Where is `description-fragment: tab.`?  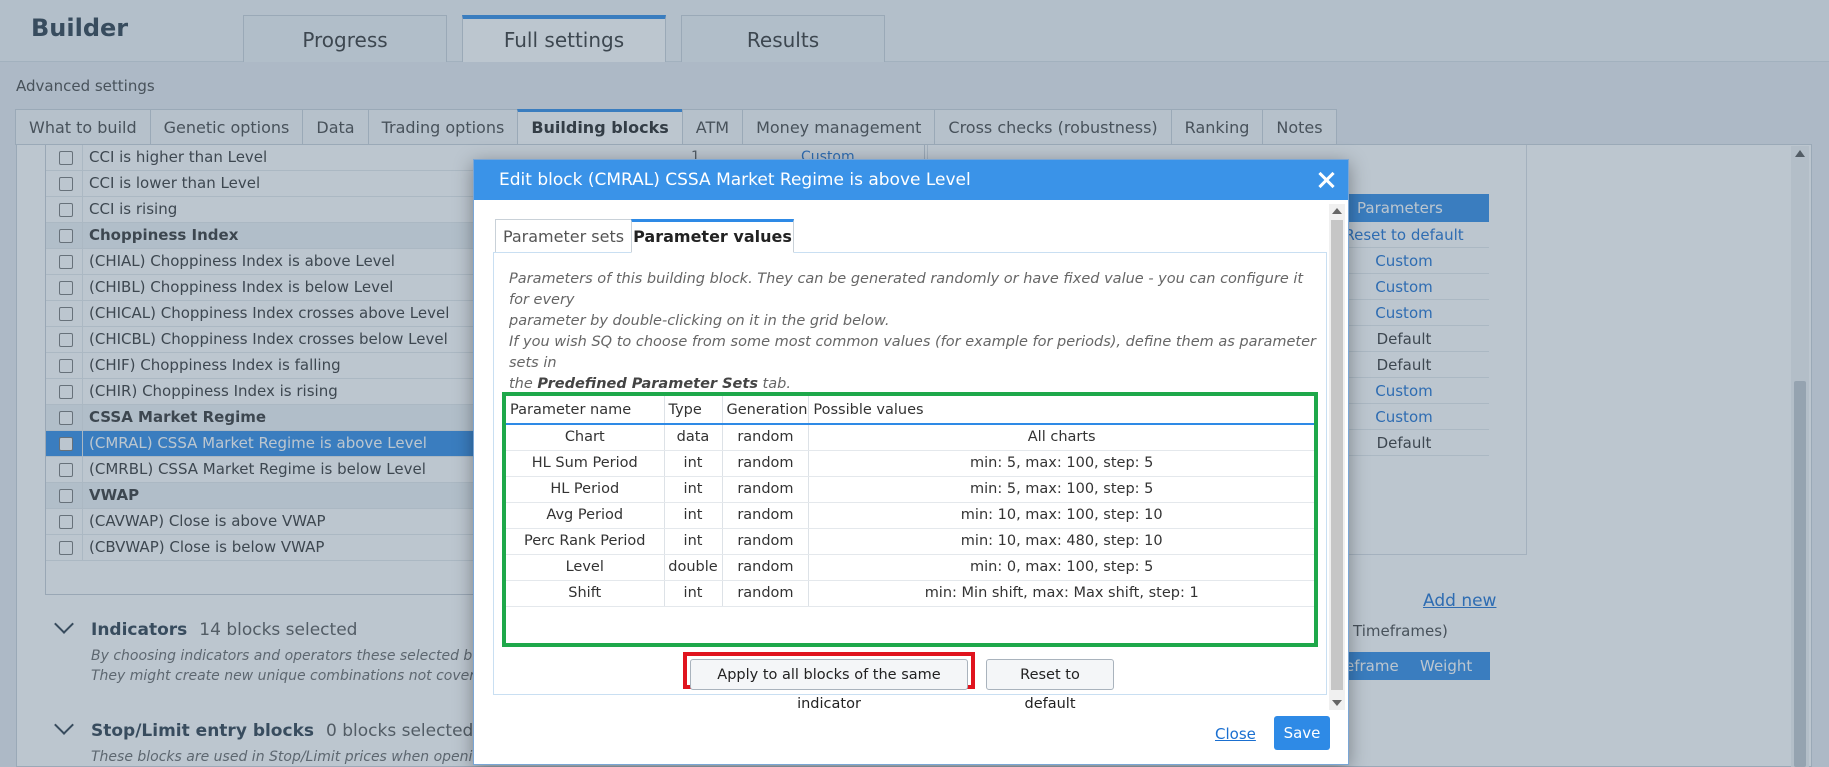 description-fragment: tab. is located at coordinates (774, 384).